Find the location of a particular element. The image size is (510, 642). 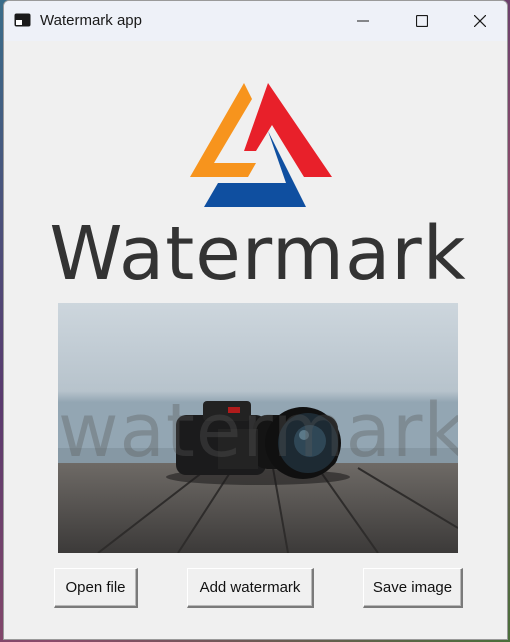

close-button is located at coordinates (479, 21).